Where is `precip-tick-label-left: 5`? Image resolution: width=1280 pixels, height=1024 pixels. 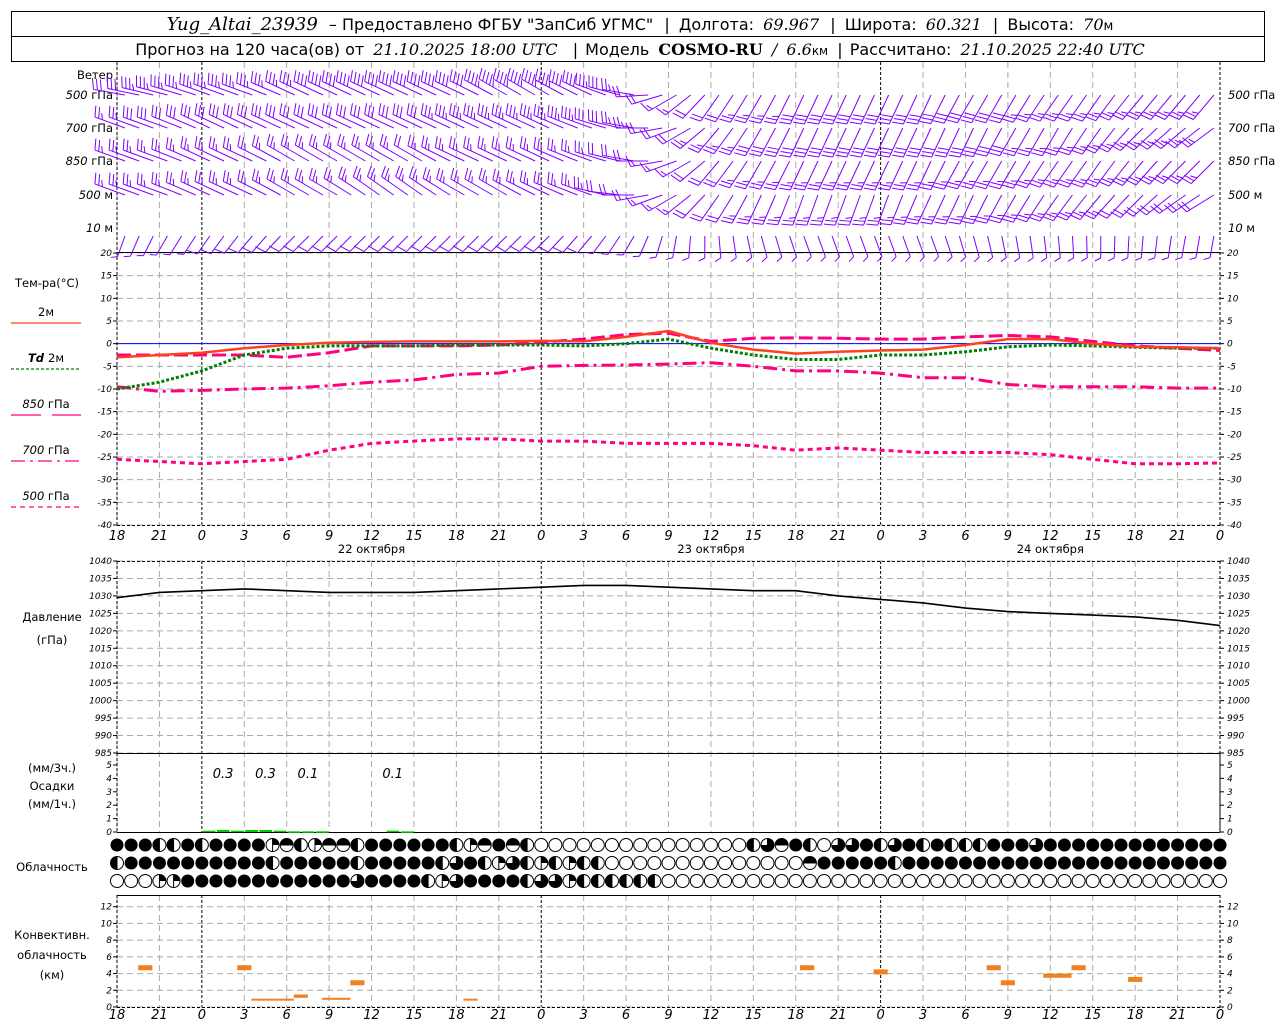 precip-tick-label-left: 5 is located at coordinates (109, 766).